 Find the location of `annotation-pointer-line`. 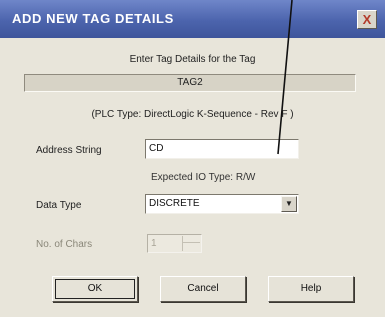

annotation-pointer-line is located at coordinates (285, 77).